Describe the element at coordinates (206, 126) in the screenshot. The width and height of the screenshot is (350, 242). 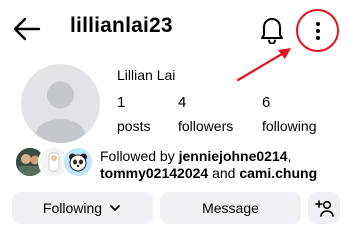
I see `followers-label: followers` at that location.